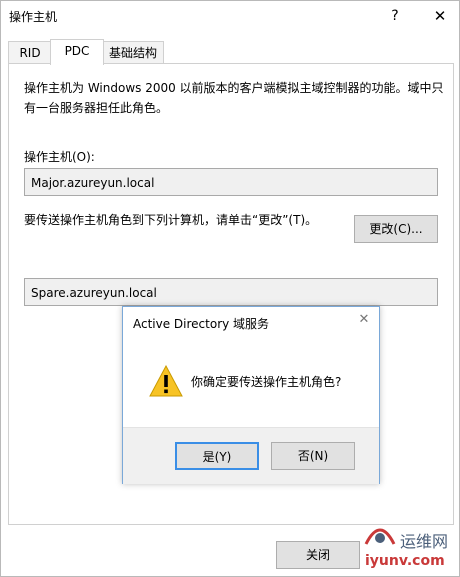 The width and height of the screenshot is (460, 577). I want to click on no-button: 否(N), so click(313, 456).